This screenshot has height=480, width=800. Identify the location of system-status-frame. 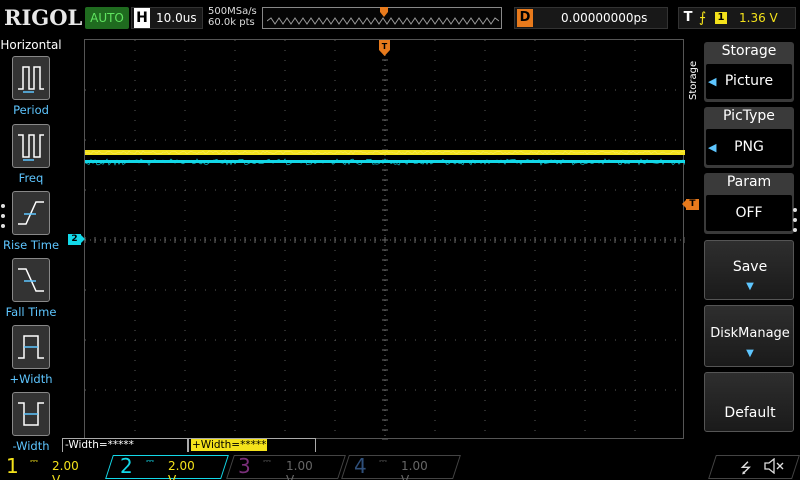
(754, 467).